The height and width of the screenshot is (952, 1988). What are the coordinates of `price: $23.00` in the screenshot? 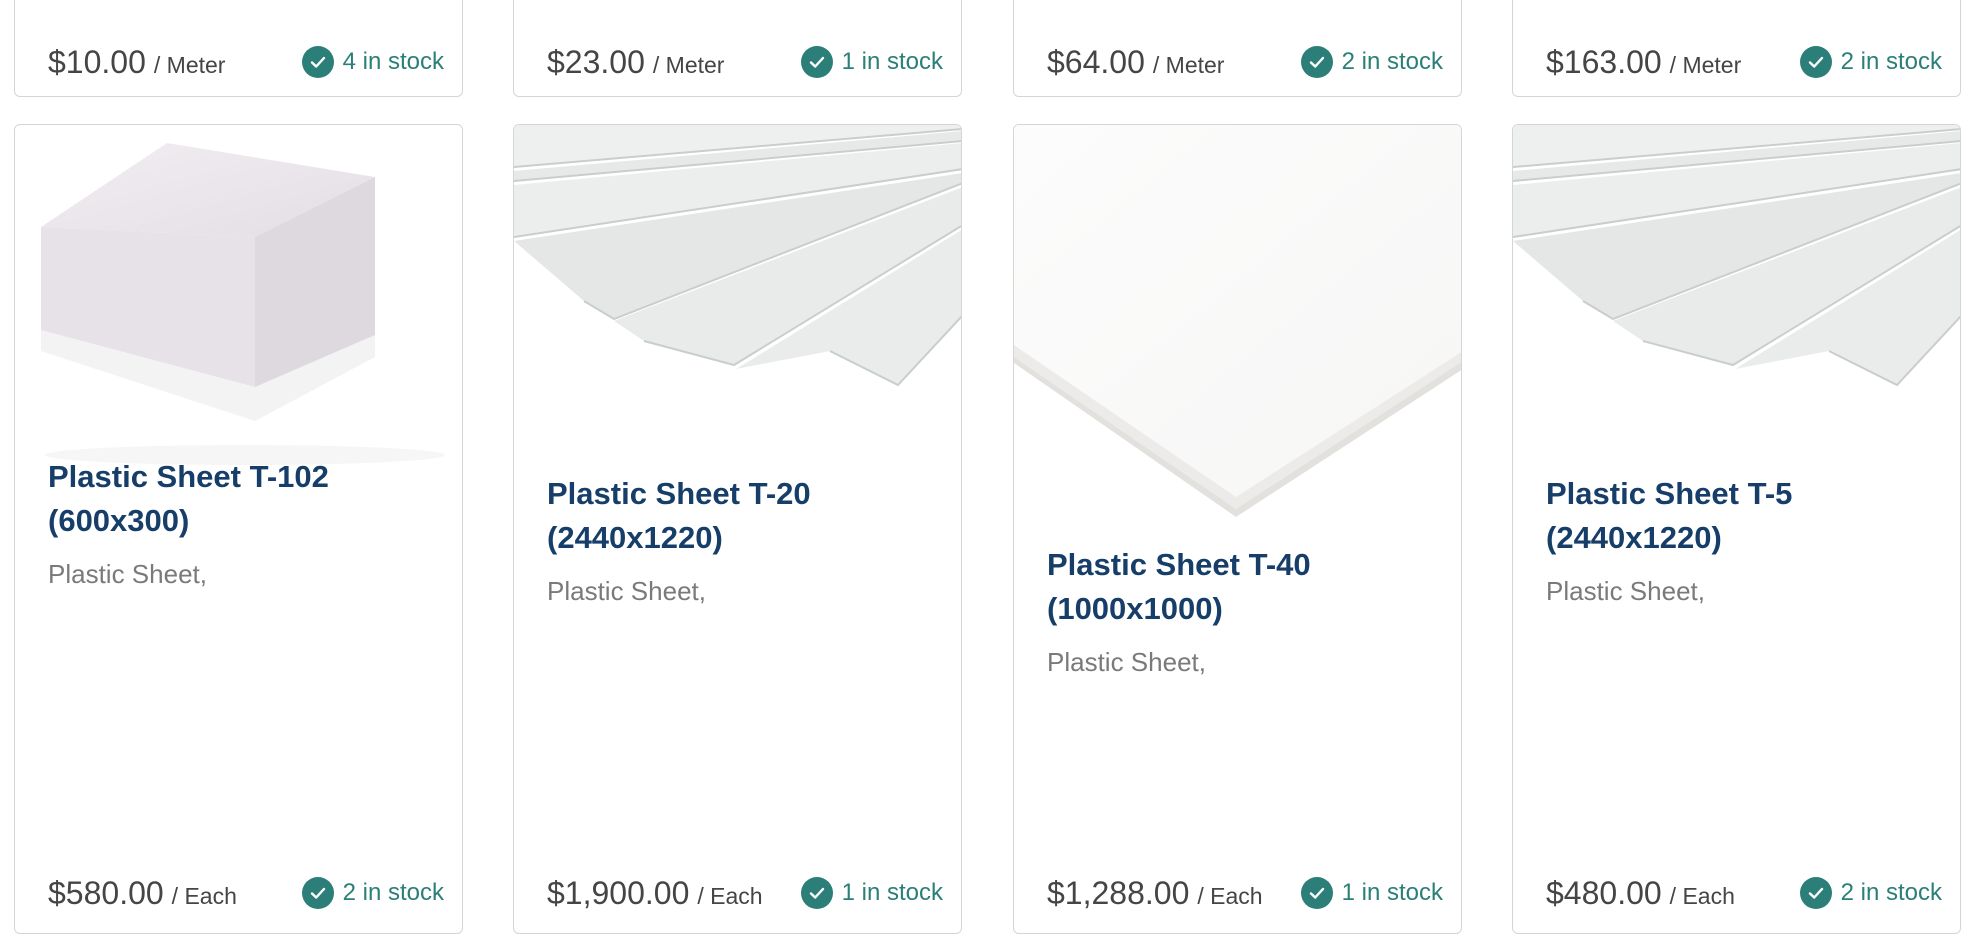 It's located at (596, 61).